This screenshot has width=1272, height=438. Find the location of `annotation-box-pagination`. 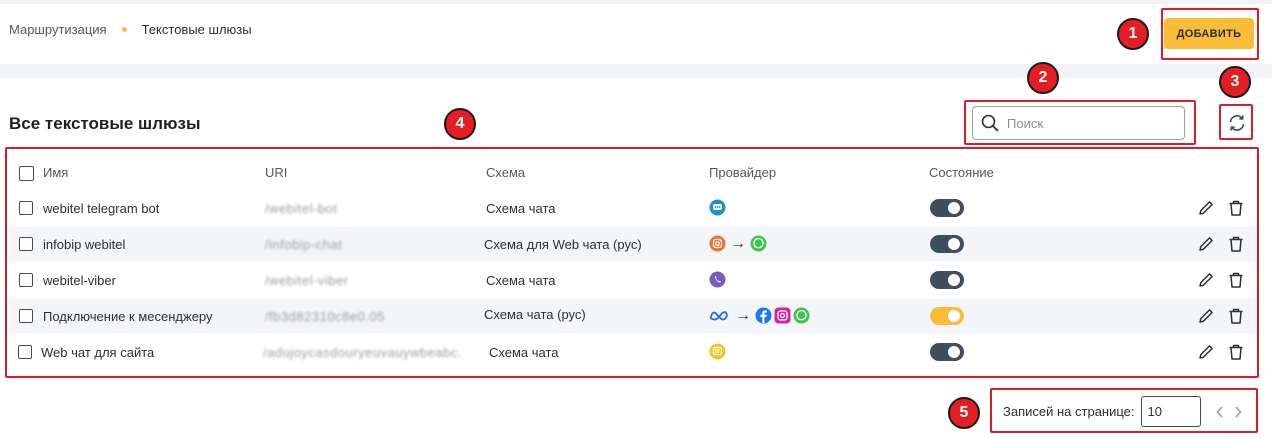

annotation-box-pagination is located at coordinates (1124, 410).